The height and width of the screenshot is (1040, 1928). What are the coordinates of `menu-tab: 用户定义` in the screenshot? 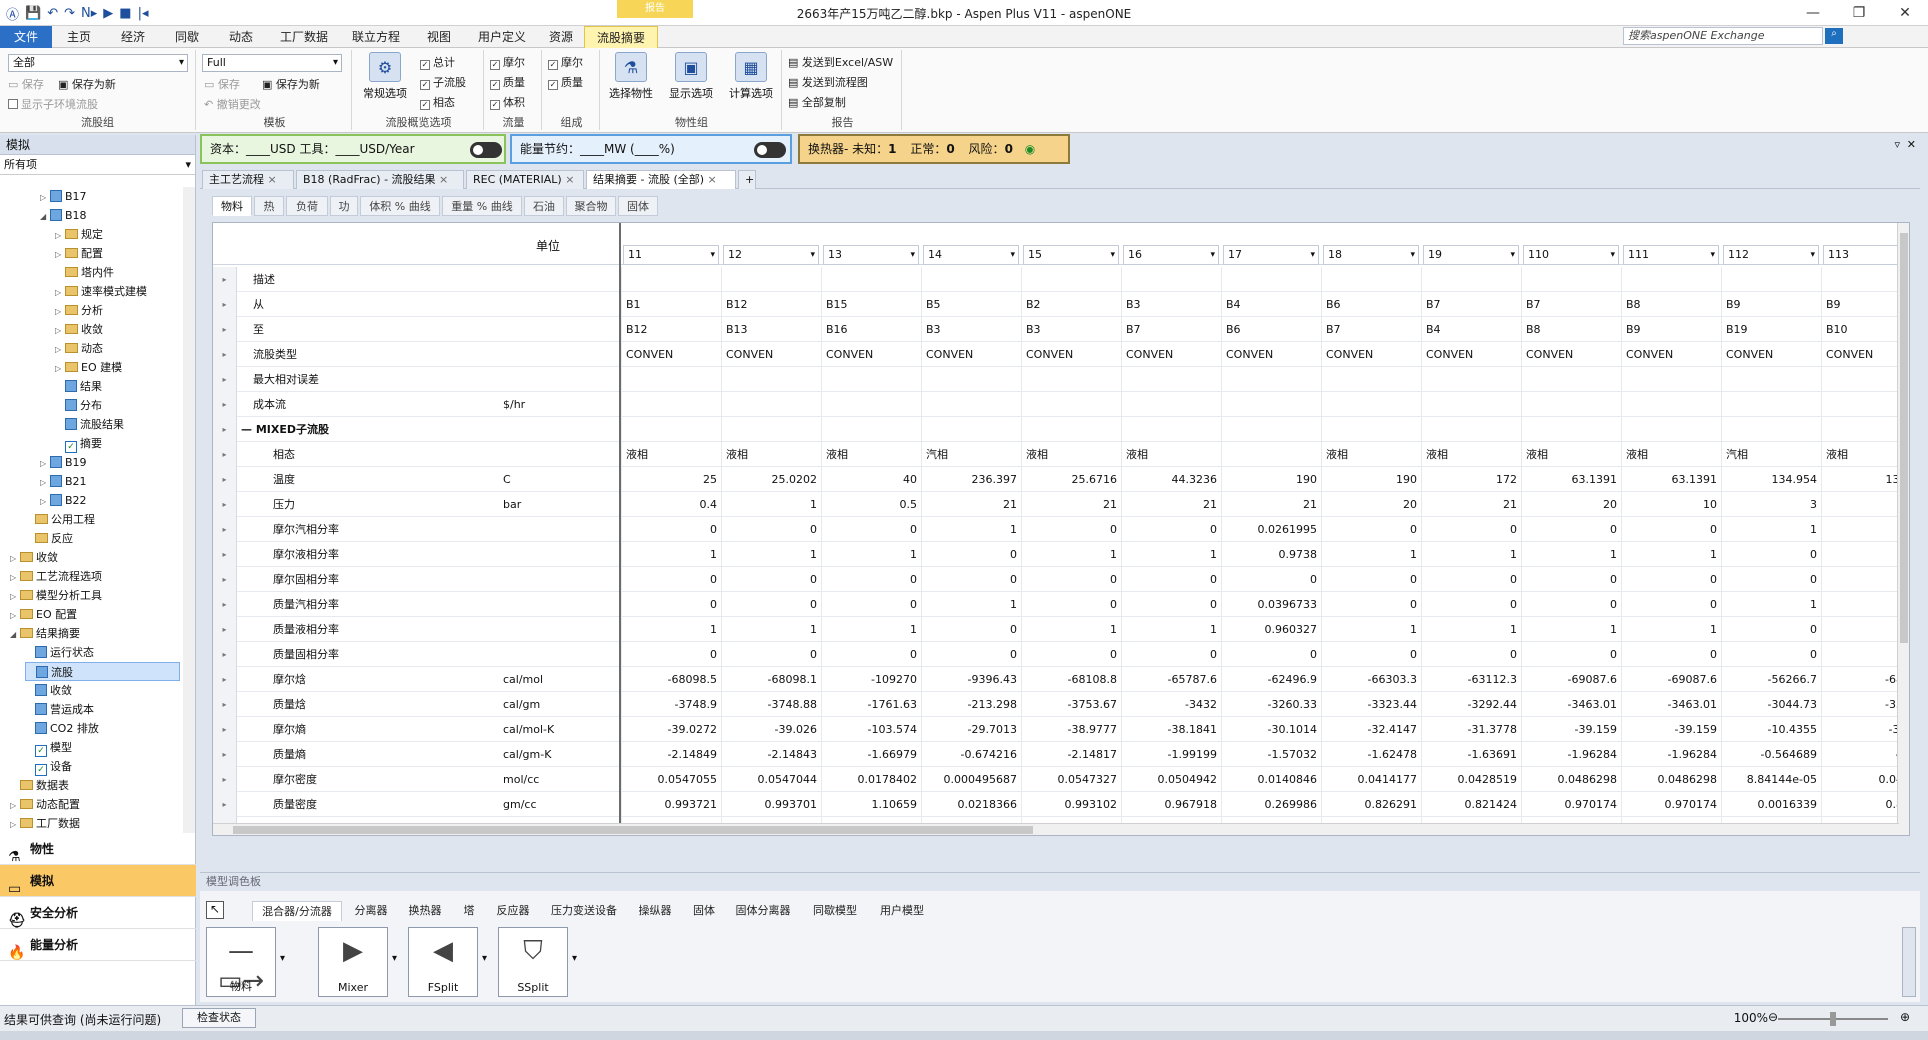 It's located at (502, 37).